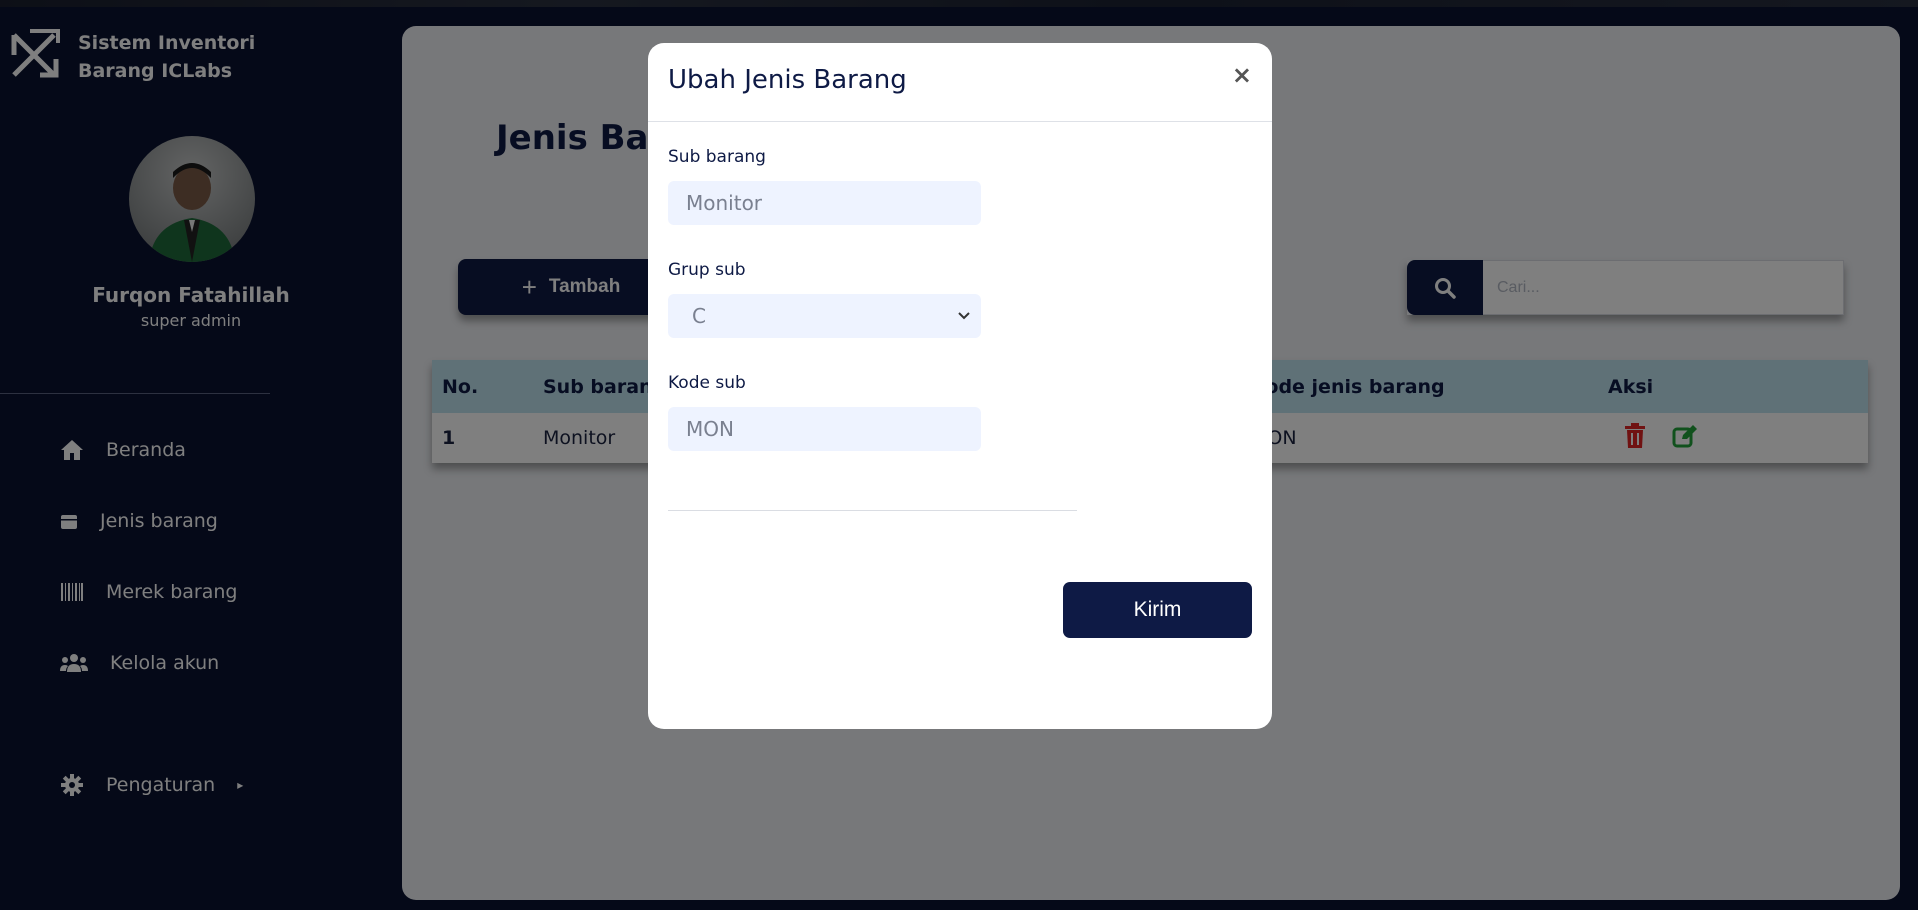  What do you see at coordinates (1242, 75) in the screenshot?
I see `close-icon: ×` at bounding box center [1242, 75].